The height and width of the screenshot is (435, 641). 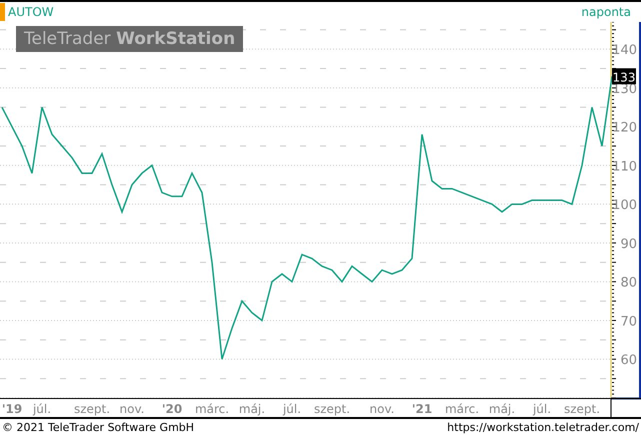 What do you see at coordinates (27, 12) in the screenshot?
I see `symbol-label: AUTOW` at bounding box center [27, 12].